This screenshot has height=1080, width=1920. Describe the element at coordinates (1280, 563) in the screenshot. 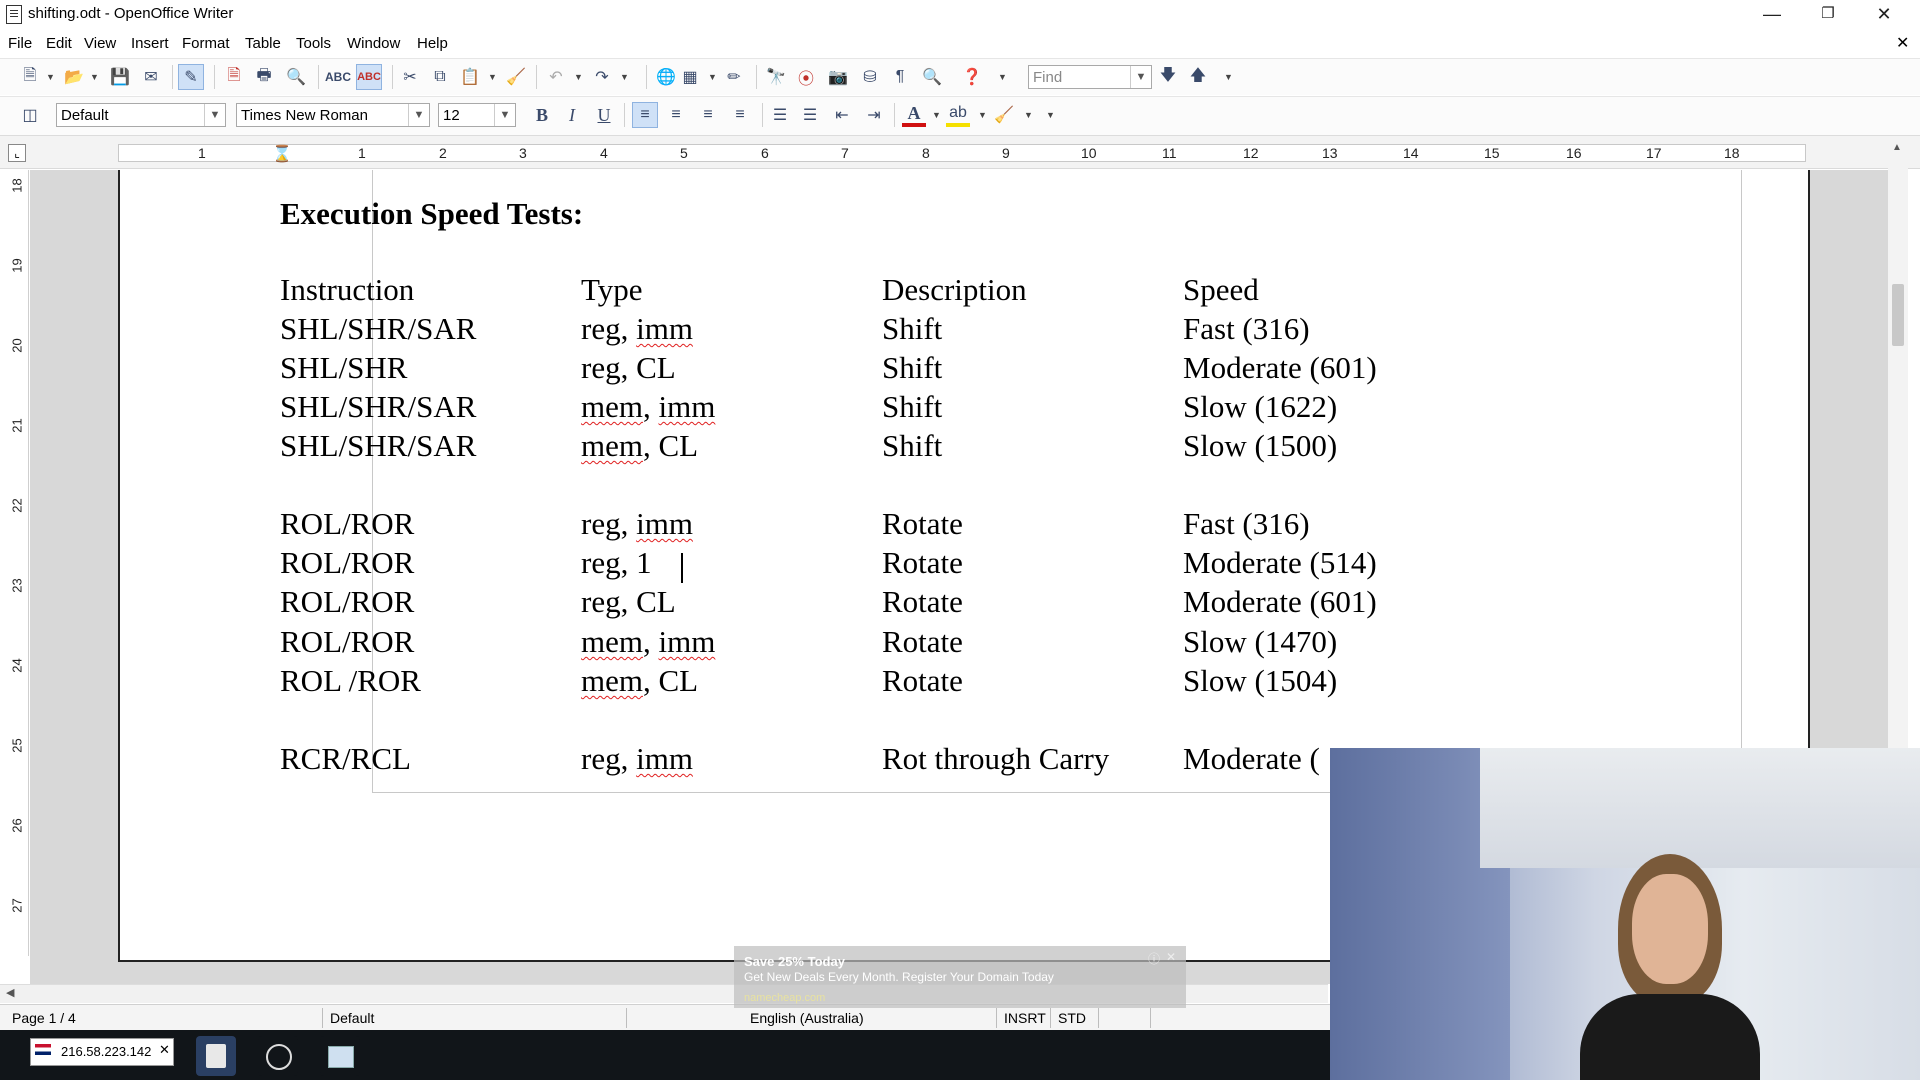

I see `table-cell: Moderate (514)` at that location.